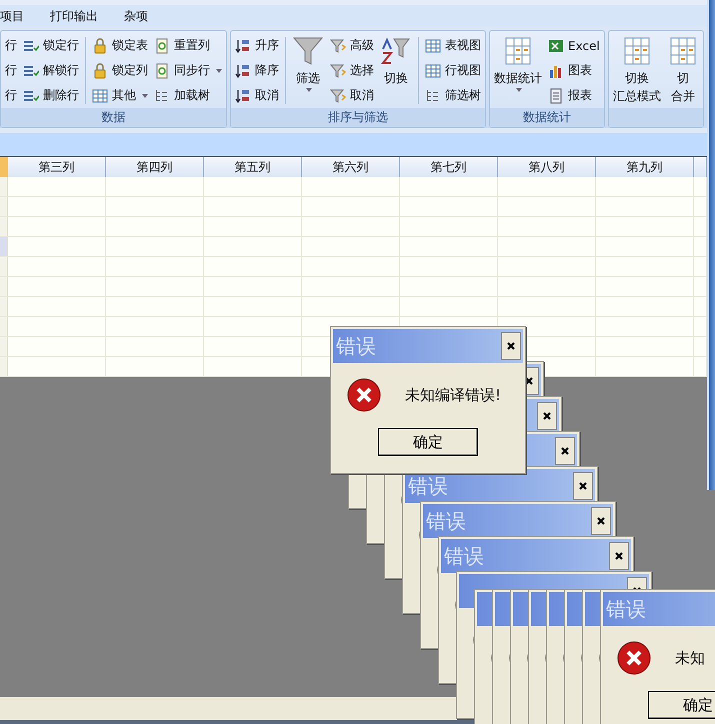  I want to click on error-message: 未知, so click(690, 658).